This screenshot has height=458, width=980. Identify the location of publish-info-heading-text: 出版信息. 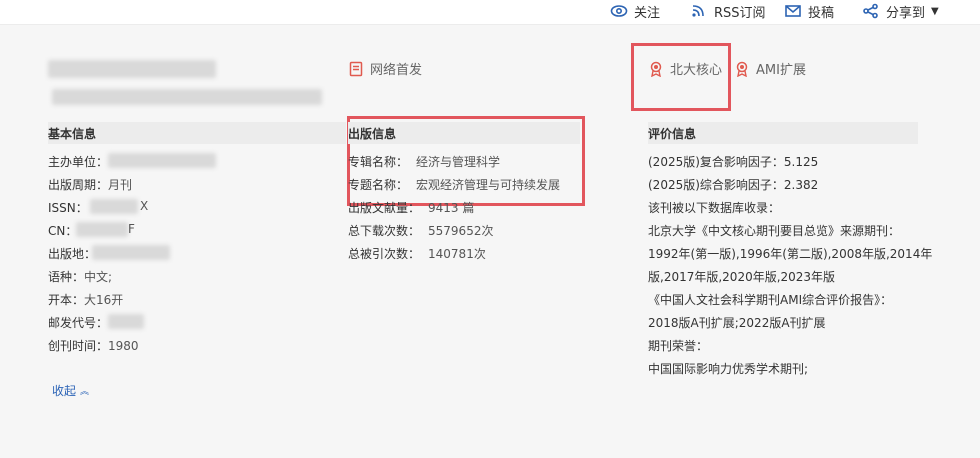
(372, 133).